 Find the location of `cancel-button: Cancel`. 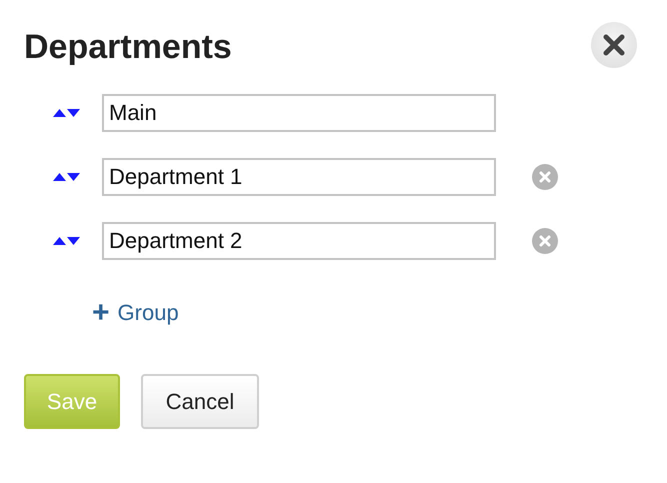

cancel-button: Cancel is located at coordinates (200, 401).